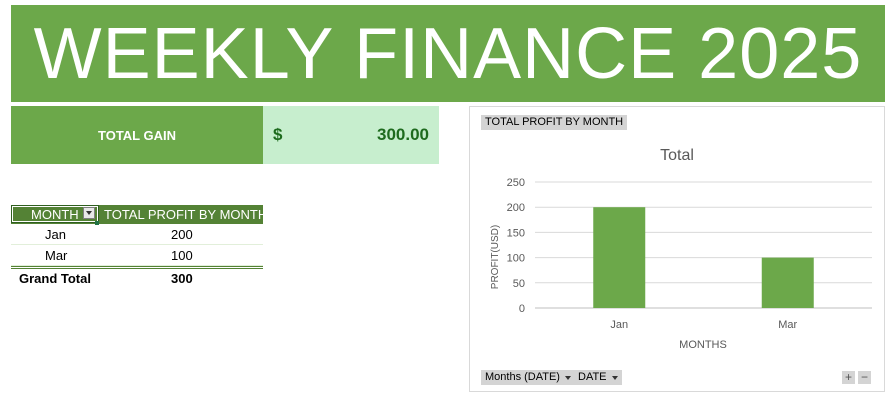  Describe the element at coordinates (137, 255) in the screenshot. I see `table-row: Mar 100` at that location.